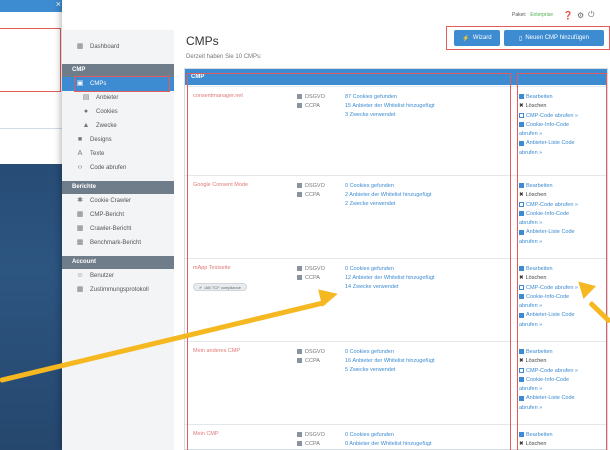 Image resolution: width=610 pixels, height=450 pixels. I want to click on wizard-button-label: Wizard, so click(482, 38).